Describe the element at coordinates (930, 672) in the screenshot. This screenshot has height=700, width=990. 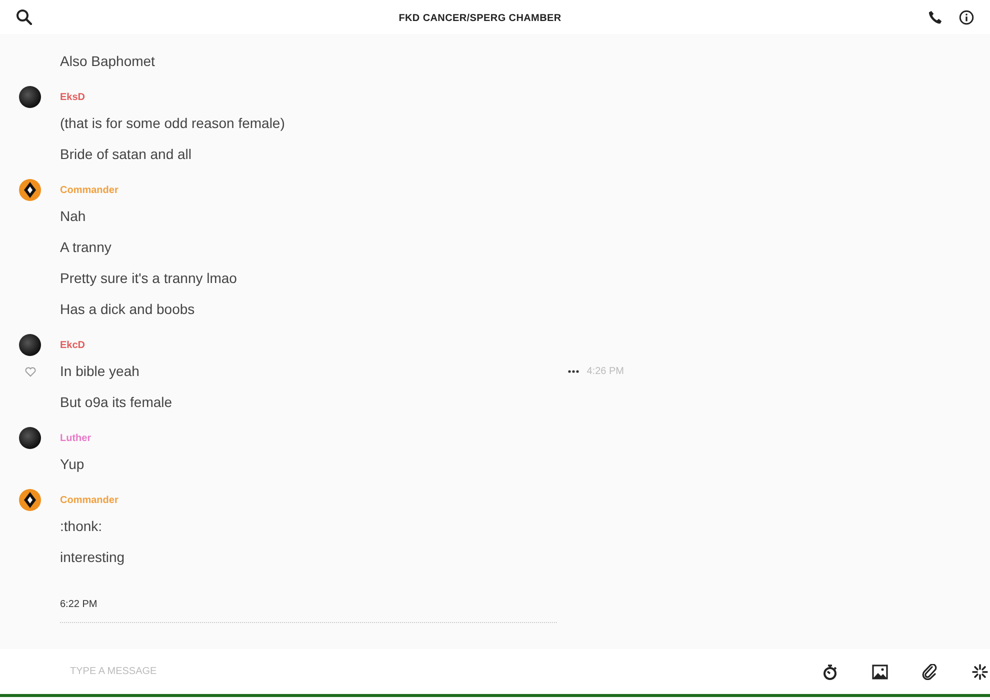
I see `paperclip-button` at that location.